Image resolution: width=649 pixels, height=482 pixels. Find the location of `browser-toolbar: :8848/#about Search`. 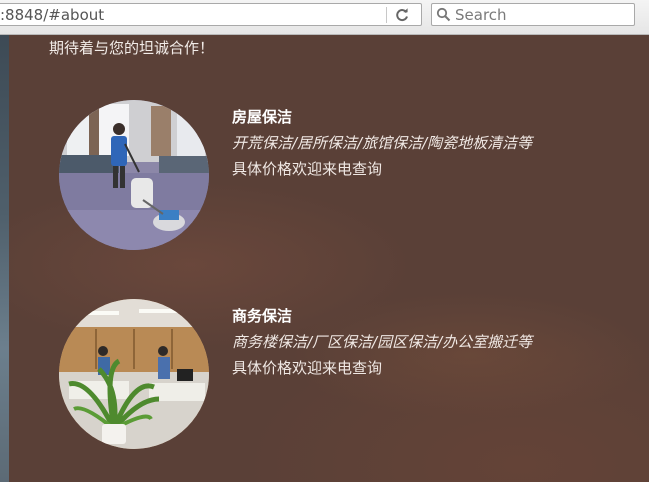

browser-toolbar: :8848/#about Search is located at coordinates (324, 17).